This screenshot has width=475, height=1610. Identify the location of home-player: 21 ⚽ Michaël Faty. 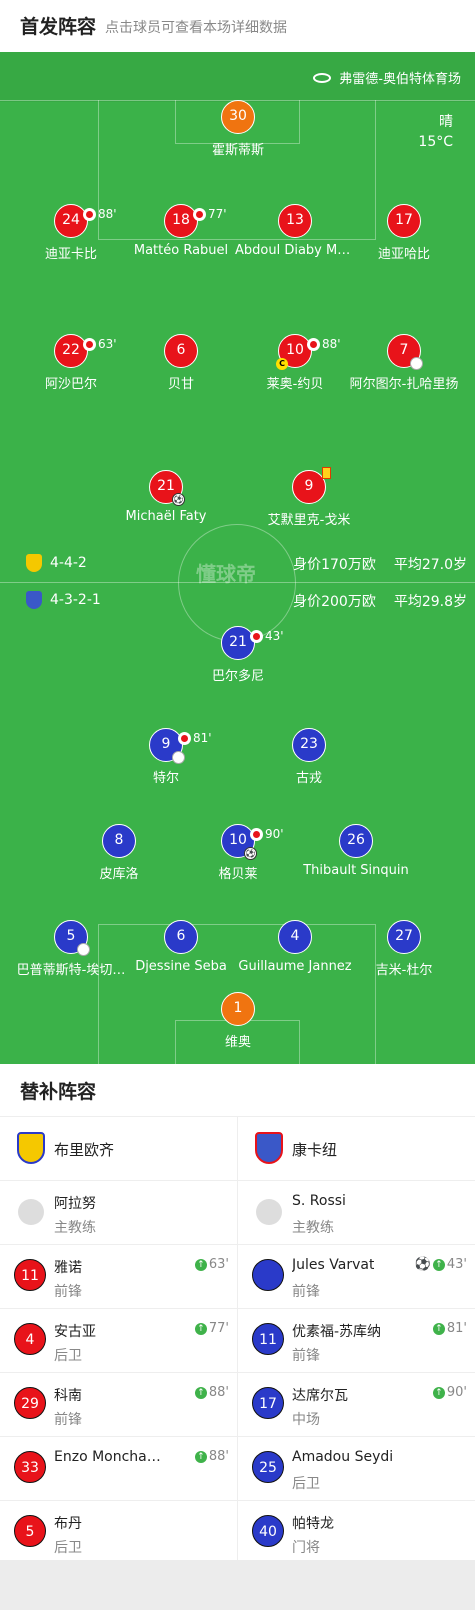
(166, 497).